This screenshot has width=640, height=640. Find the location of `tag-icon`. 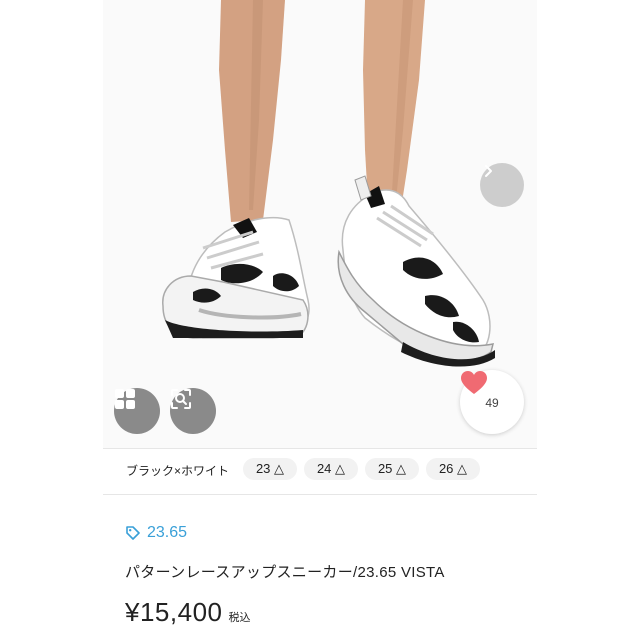

tag-icon is located at coordinates (133, 533).